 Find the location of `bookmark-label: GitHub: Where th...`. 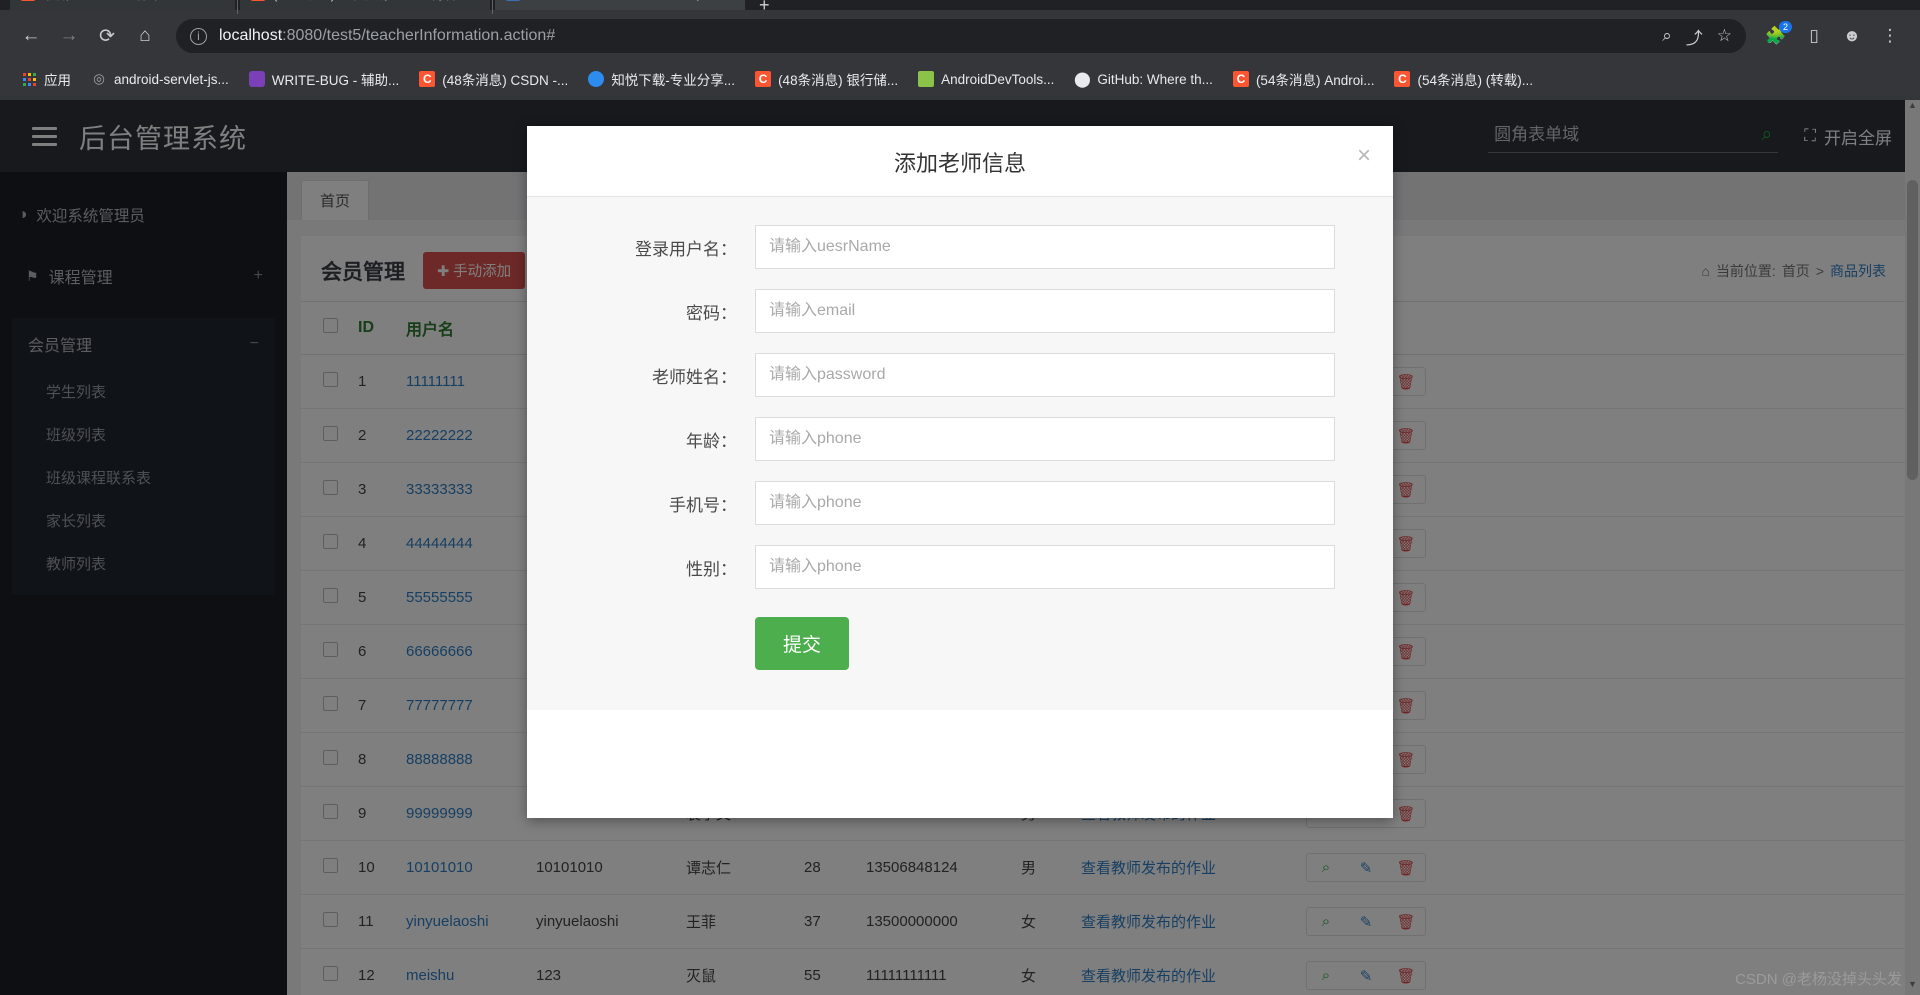

bookmark-label: GitHub: Where th... is located at coordinates (1155, 79).